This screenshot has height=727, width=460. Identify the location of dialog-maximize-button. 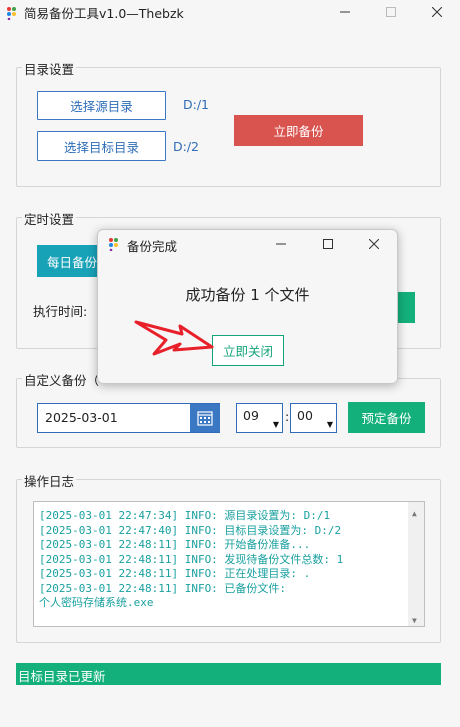
(328, 245).